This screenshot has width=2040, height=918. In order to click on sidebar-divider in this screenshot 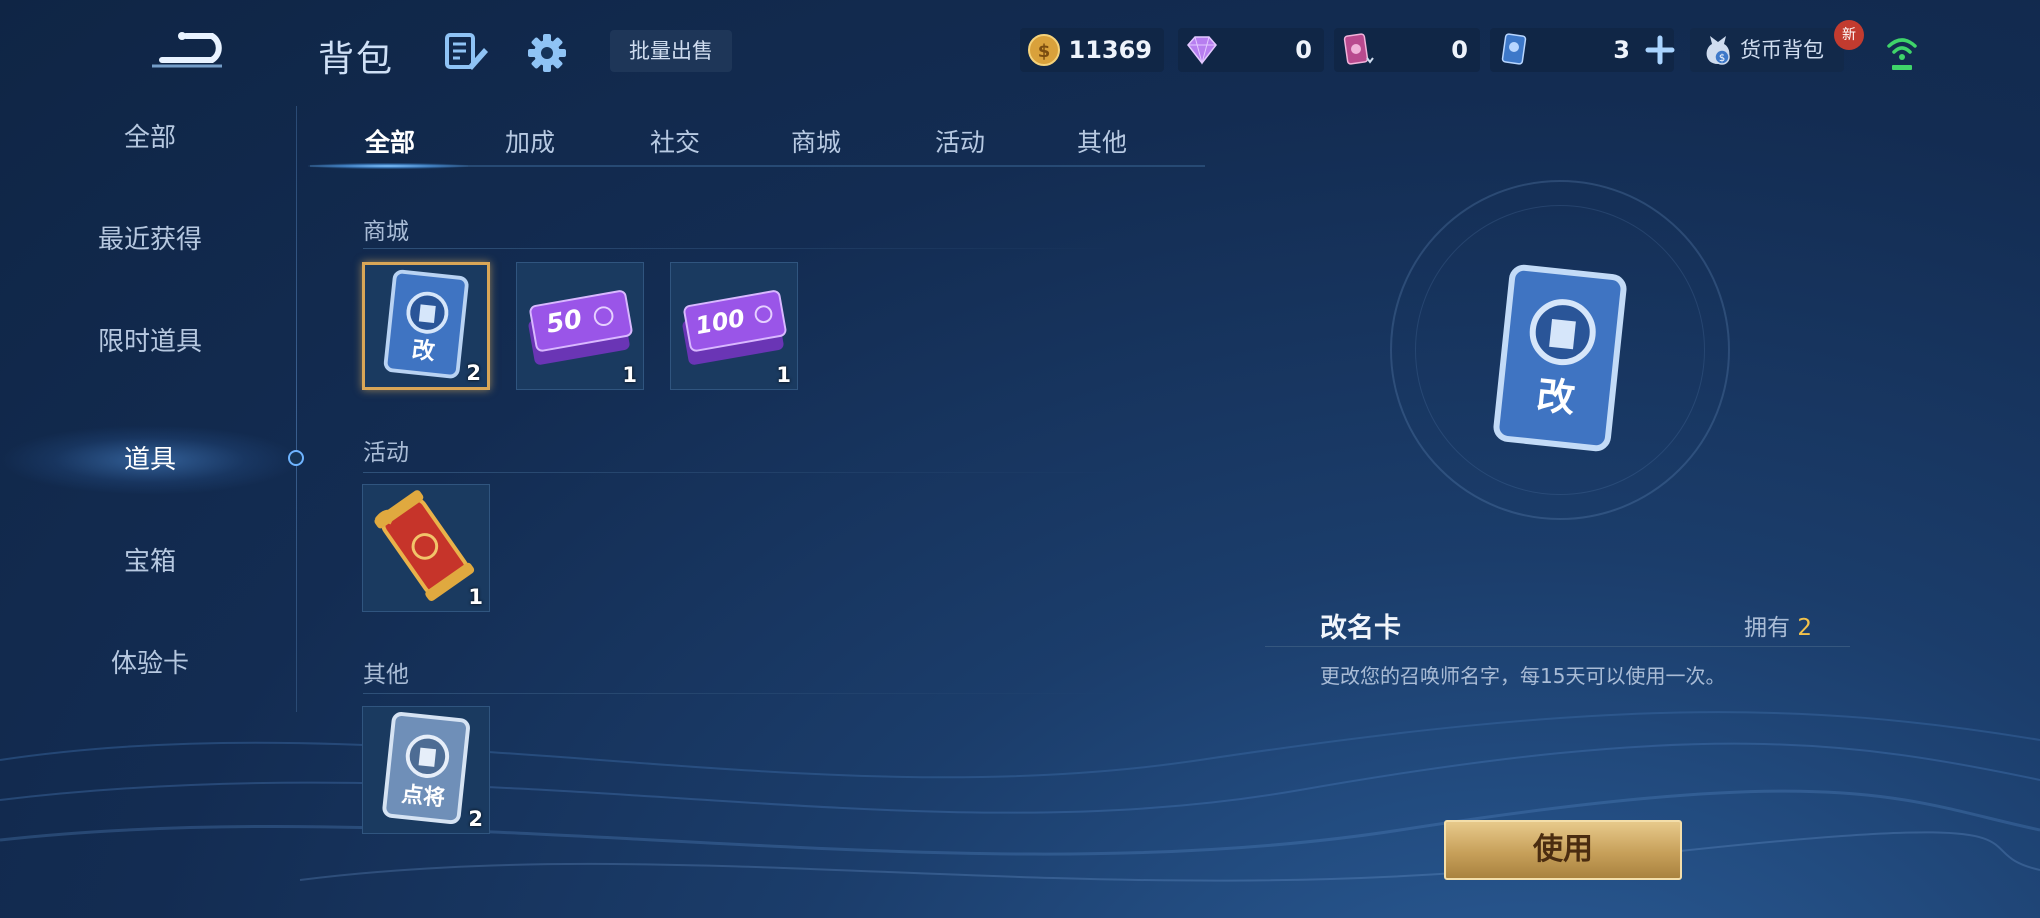, I will do `click(296, 409)`.